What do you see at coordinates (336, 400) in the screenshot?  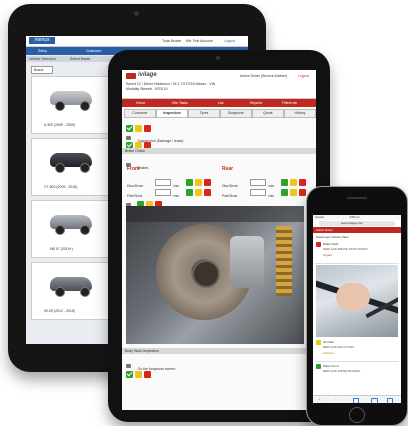 I see `forward-icon: ›` at bounding box center [336, 400].